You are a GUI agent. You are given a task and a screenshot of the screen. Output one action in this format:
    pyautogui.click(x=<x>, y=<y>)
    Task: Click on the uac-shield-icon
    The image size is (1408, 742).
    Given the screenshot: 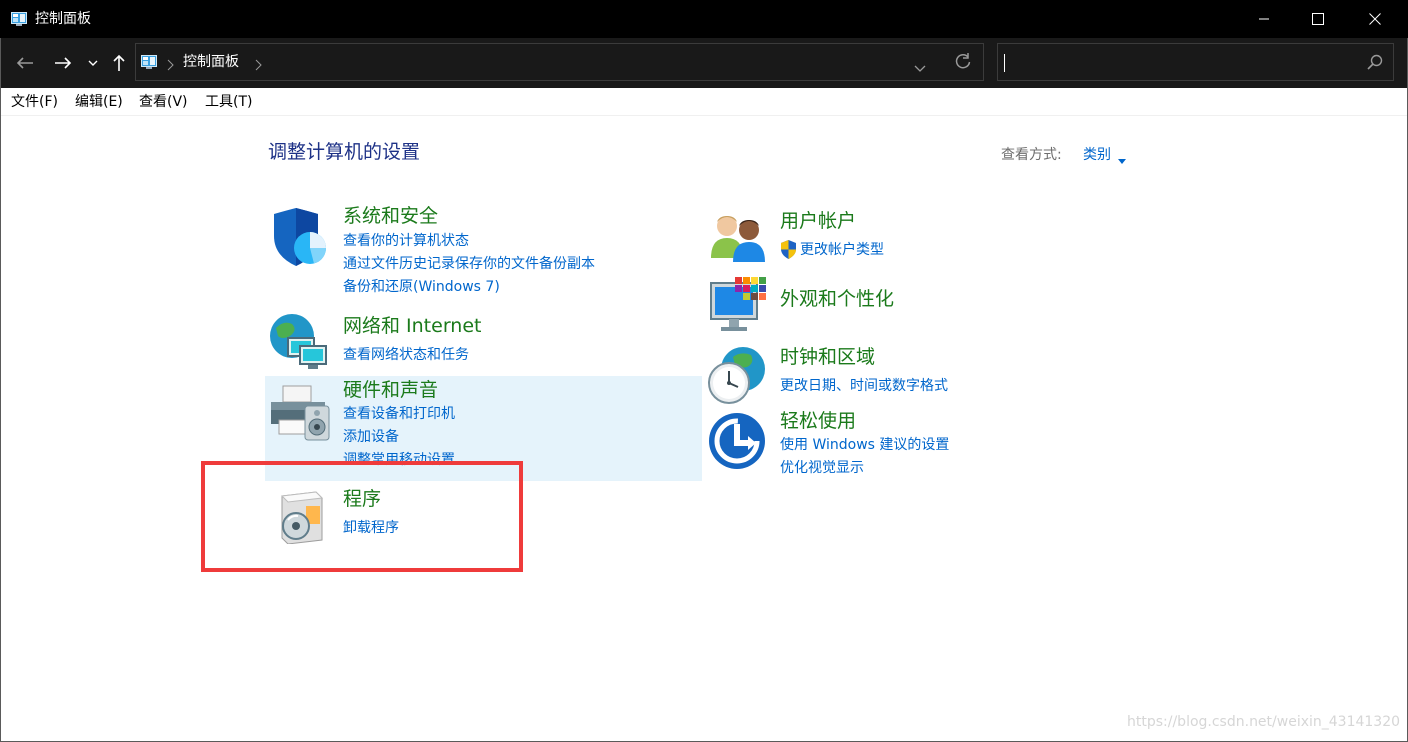 What is the action you would take?
    pyautogui.click(x=788, y=251)
    